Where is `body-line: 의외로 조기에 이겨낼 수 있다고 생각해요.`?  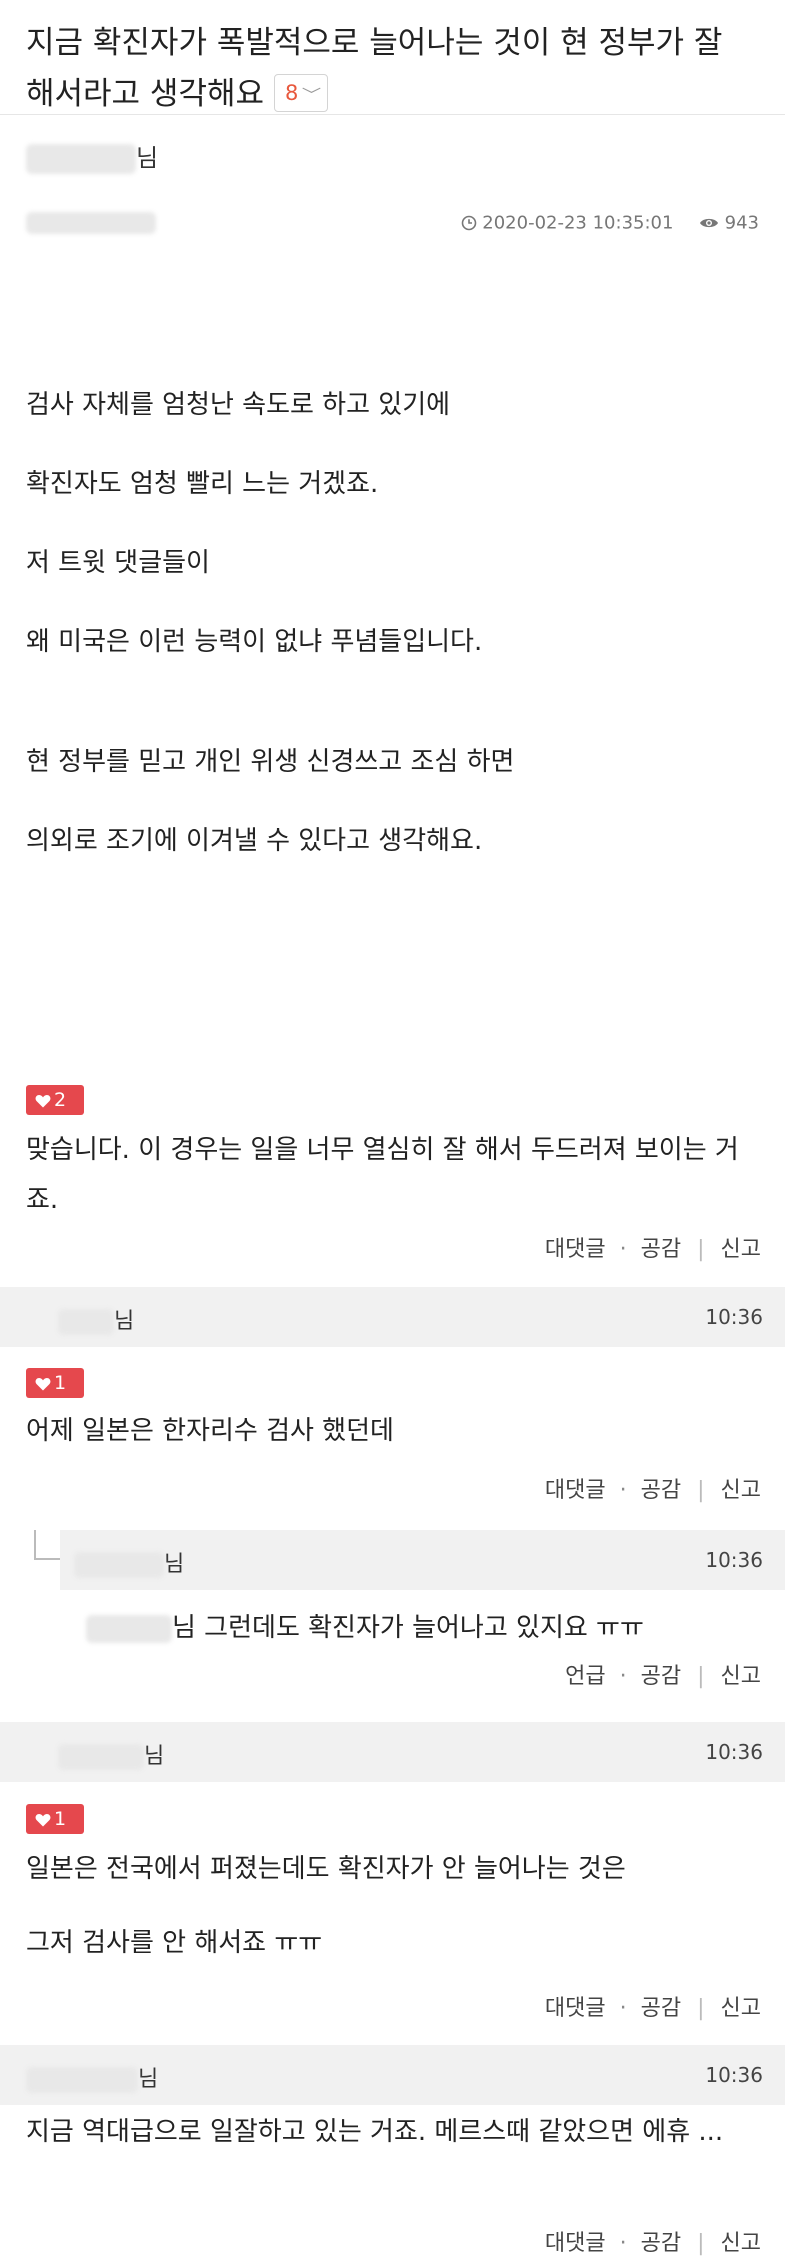 body-line: 의외로 조기에 이겨낼 수 있다고 생각해요. is located at coordinates (254, 841).